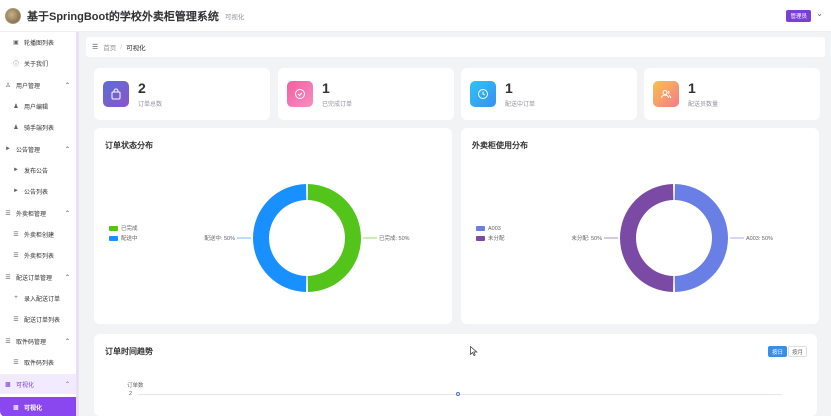 The width and height of the screenshot is (831, 416). I want to click on sidebar-item-1: ⓘ 关于我们, so click(39, 63).